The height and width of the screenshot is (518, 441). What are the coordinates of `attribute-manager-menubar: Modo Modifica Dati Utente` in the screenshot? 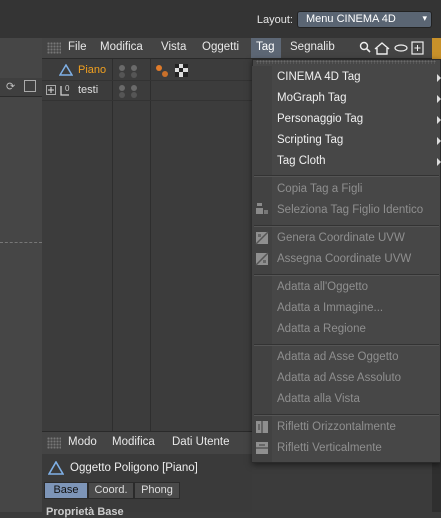 It's located at (147, 443).